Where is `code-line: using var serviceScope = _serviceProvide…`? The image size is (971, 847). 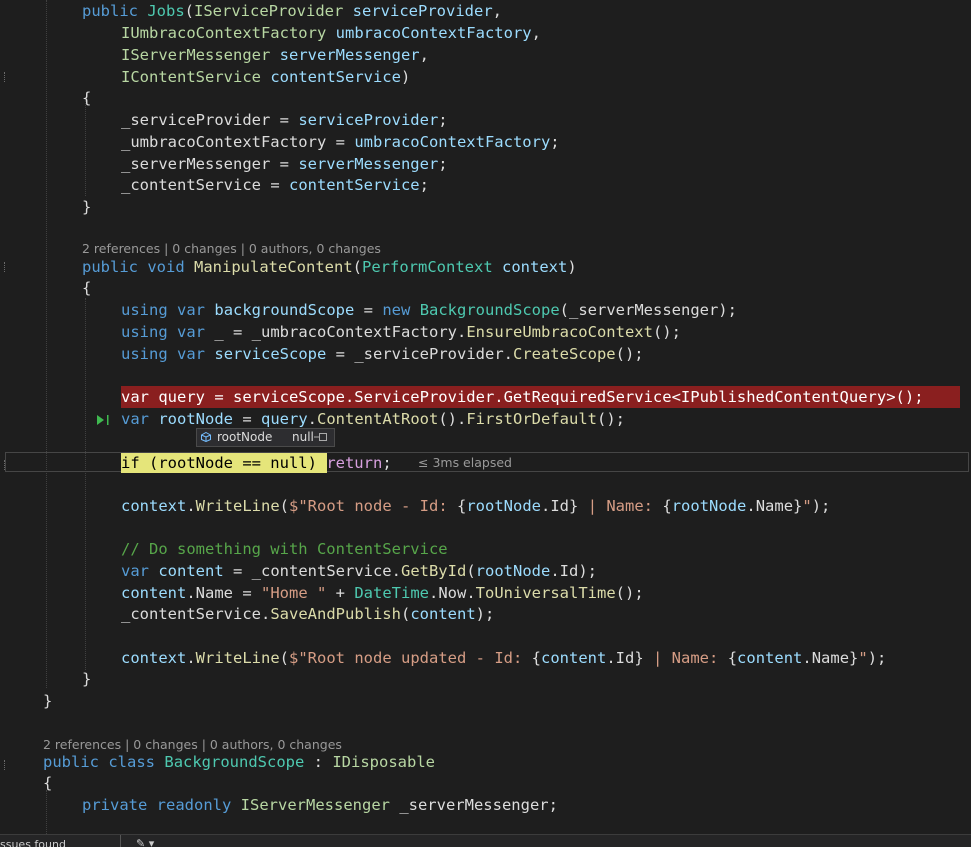 code-line: using var serviceScope = _serviceProvide… is located at coordinates (485, 354).